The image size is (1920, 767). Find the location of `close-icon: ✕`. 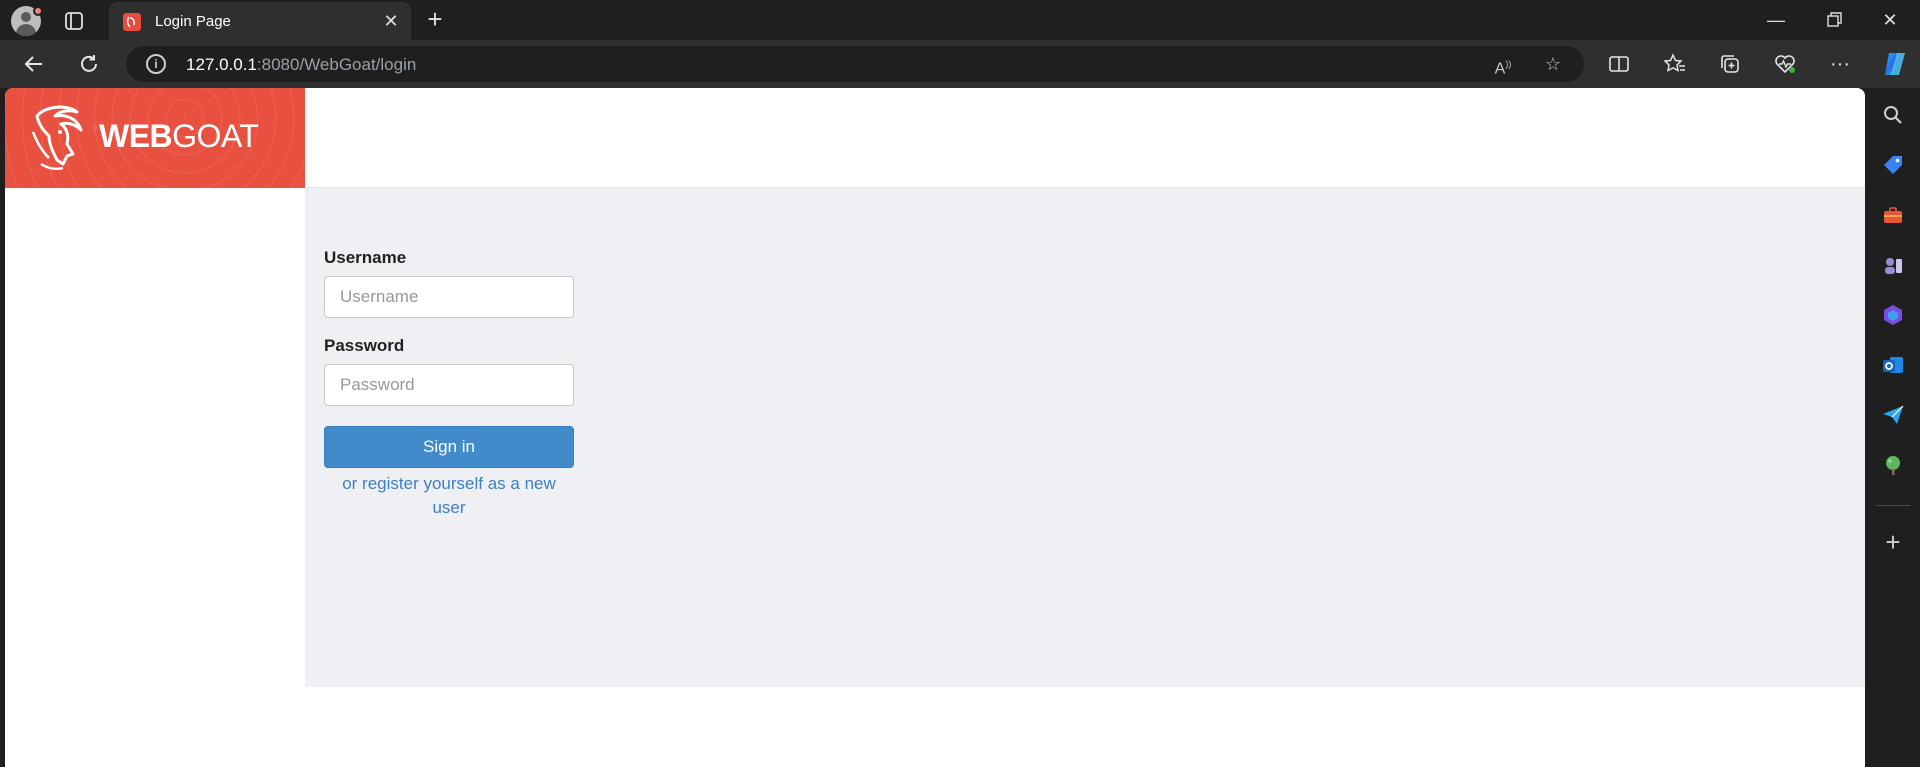

close-icon: ✕ is located at coordinates (391, 21).